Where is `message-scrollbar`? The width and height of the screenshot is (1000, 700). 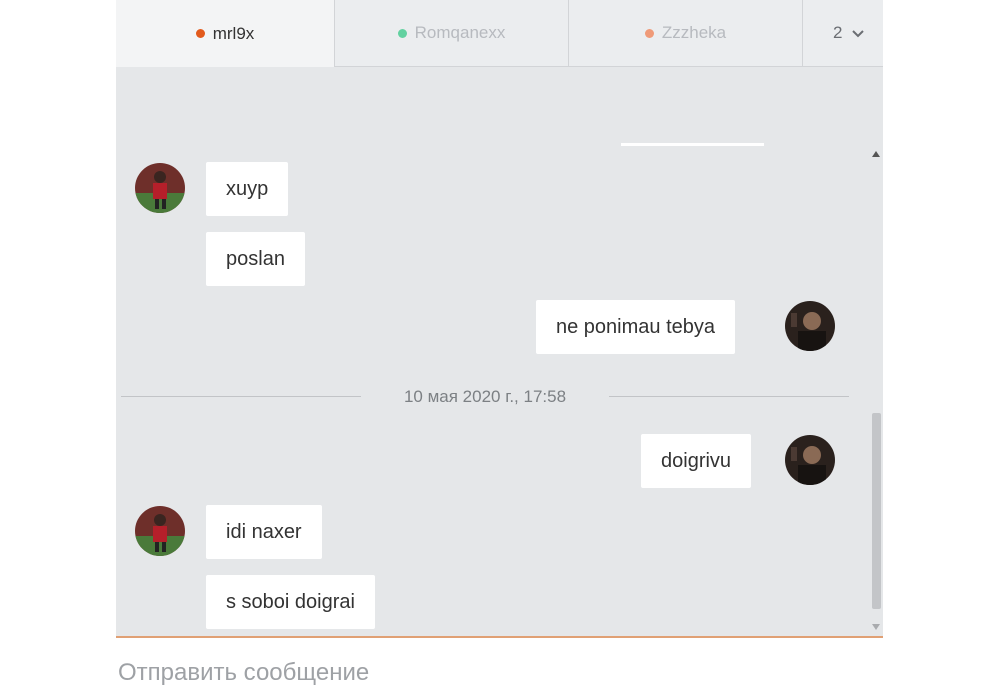
message-scrollbar is located at coordinates (876, 393).